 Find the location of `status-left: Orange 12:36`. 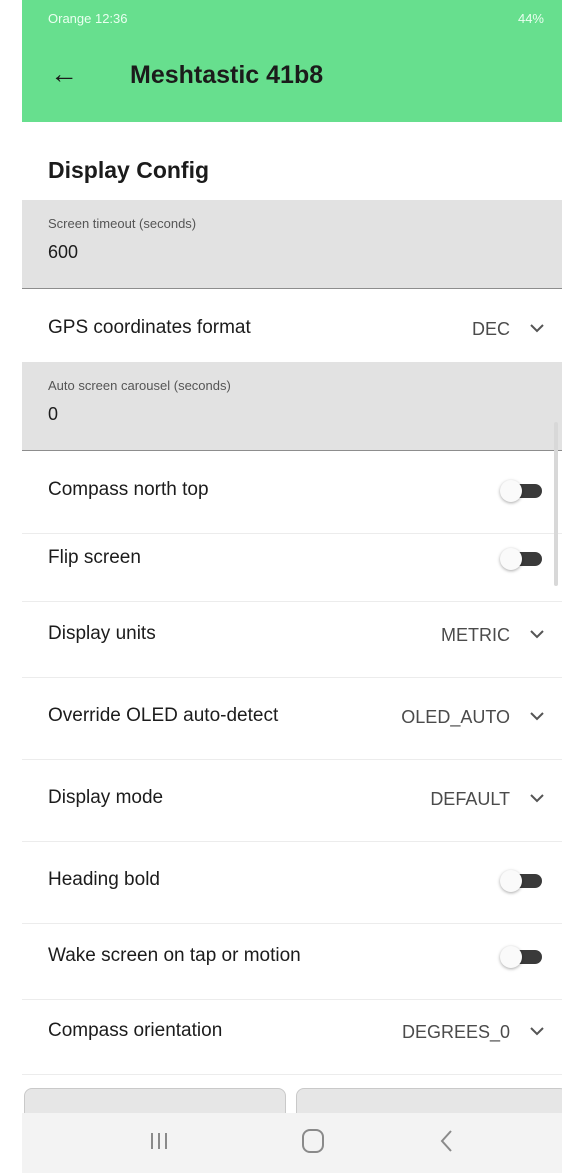

status-left: Orange 12:36 is located at coordinates (88, 18).